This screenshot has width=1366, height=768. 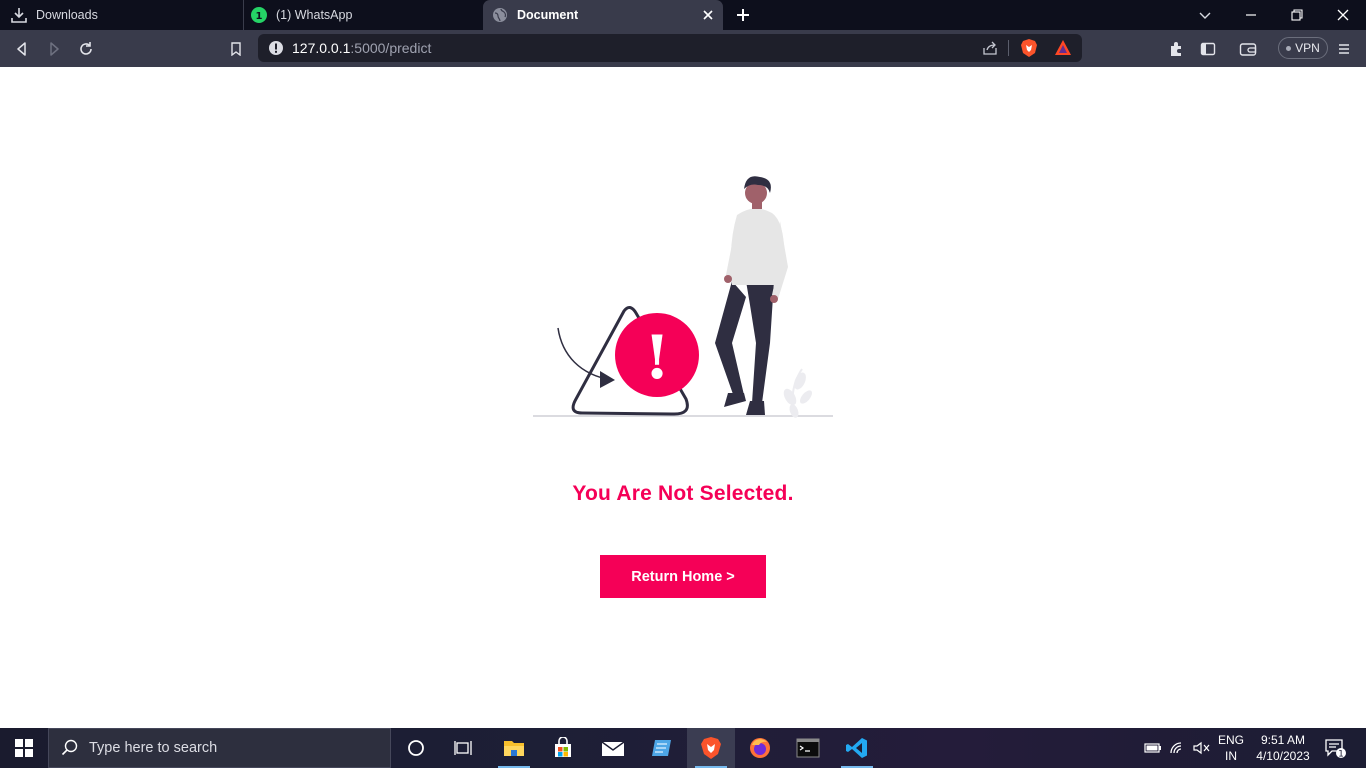 I want to click on brave-browser-icon, so click(x=711, y=748).